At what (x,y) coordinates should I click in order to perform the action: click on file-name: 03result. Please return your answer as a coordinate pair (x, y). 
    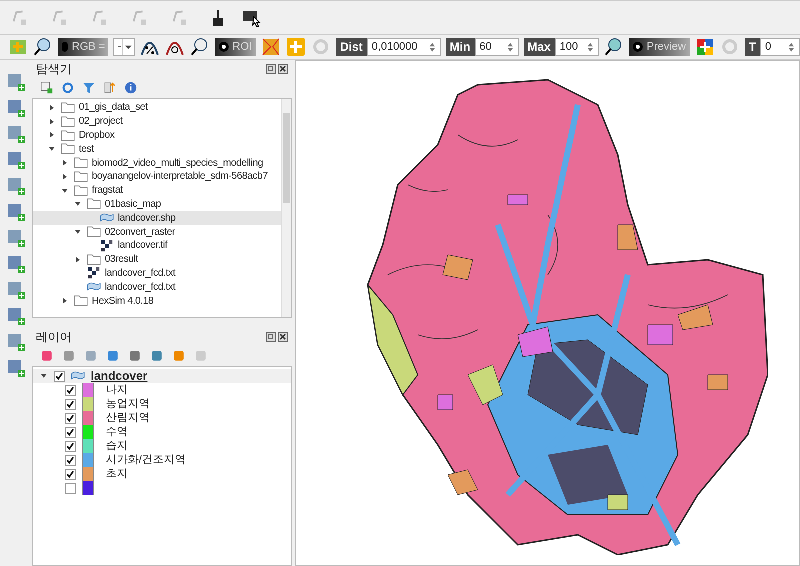
    Looking at the image, I should click on (121, 260).